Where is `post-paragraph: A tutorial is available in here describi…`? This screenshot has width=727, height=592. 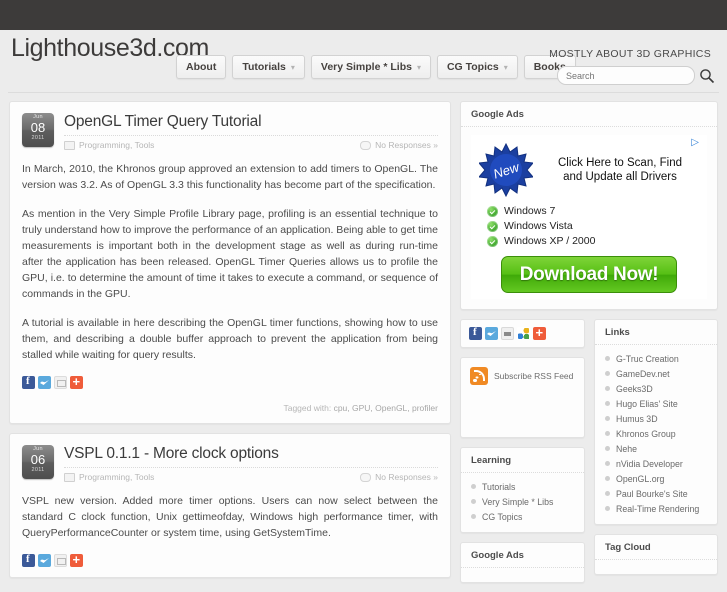
post-paragraph: A tutorial is available in here describi… is located at coordinates (230, 339).